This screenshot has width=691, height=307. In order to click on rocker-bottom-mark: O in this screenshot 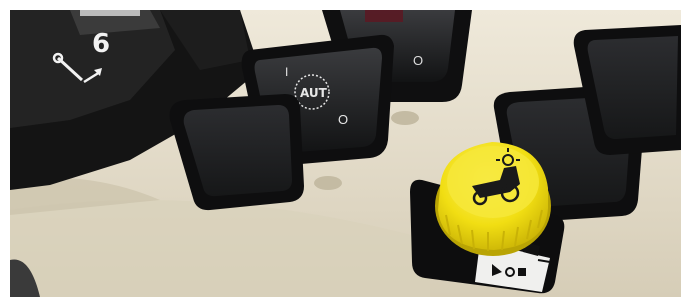, I will do `click(343, 119)`.